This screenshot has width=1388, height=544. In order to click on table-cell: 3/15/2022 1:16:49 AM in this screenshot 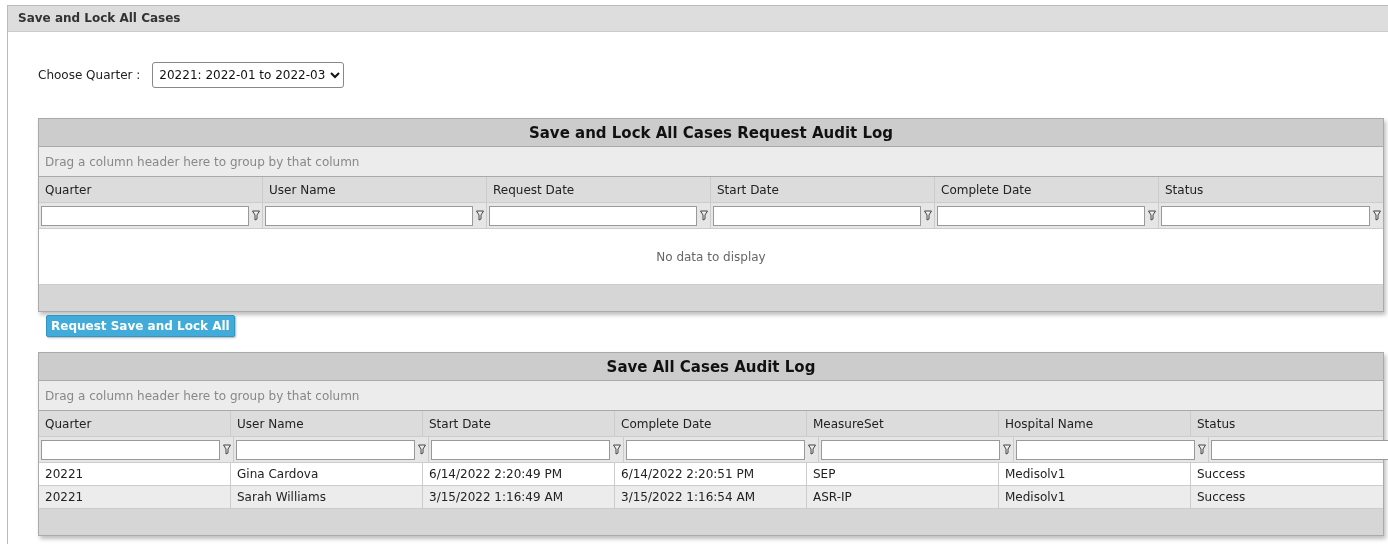, I will do `click(519, 497)`.